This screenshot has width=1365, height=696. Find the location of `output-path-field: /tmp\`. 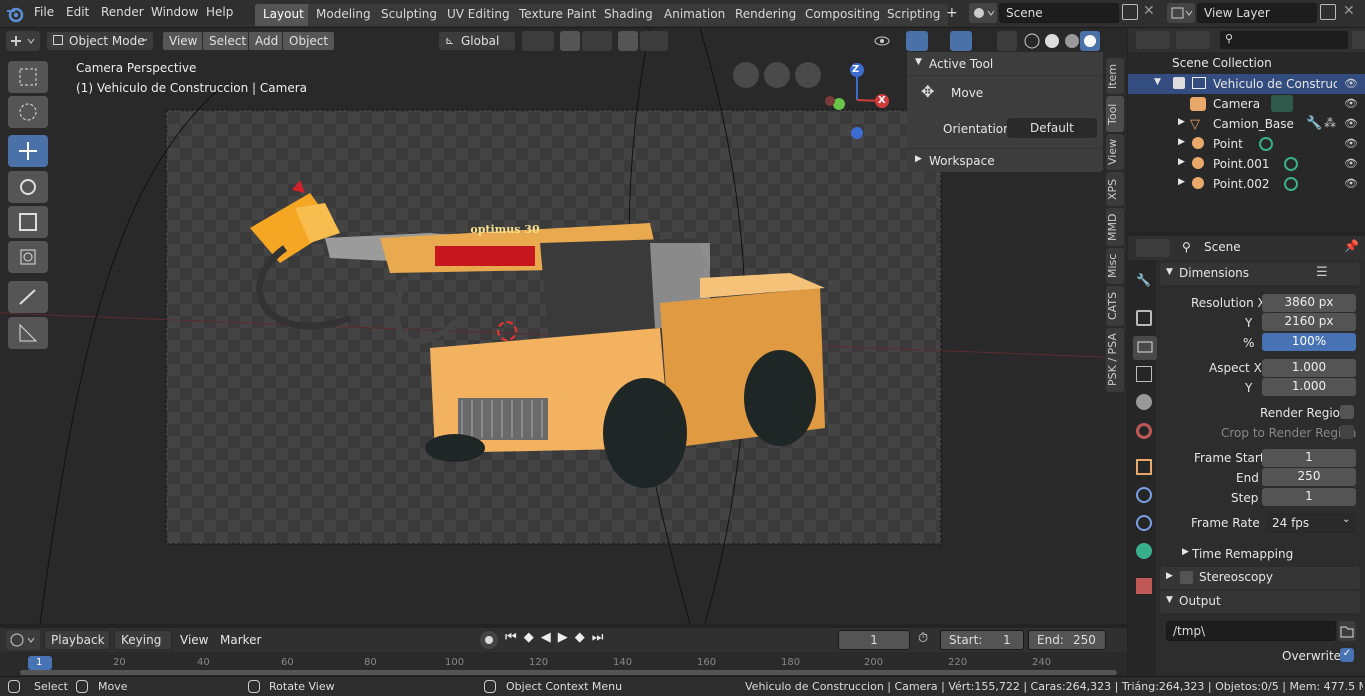

output-path-field: /tmp\ is located at coordinates (1251, 631).